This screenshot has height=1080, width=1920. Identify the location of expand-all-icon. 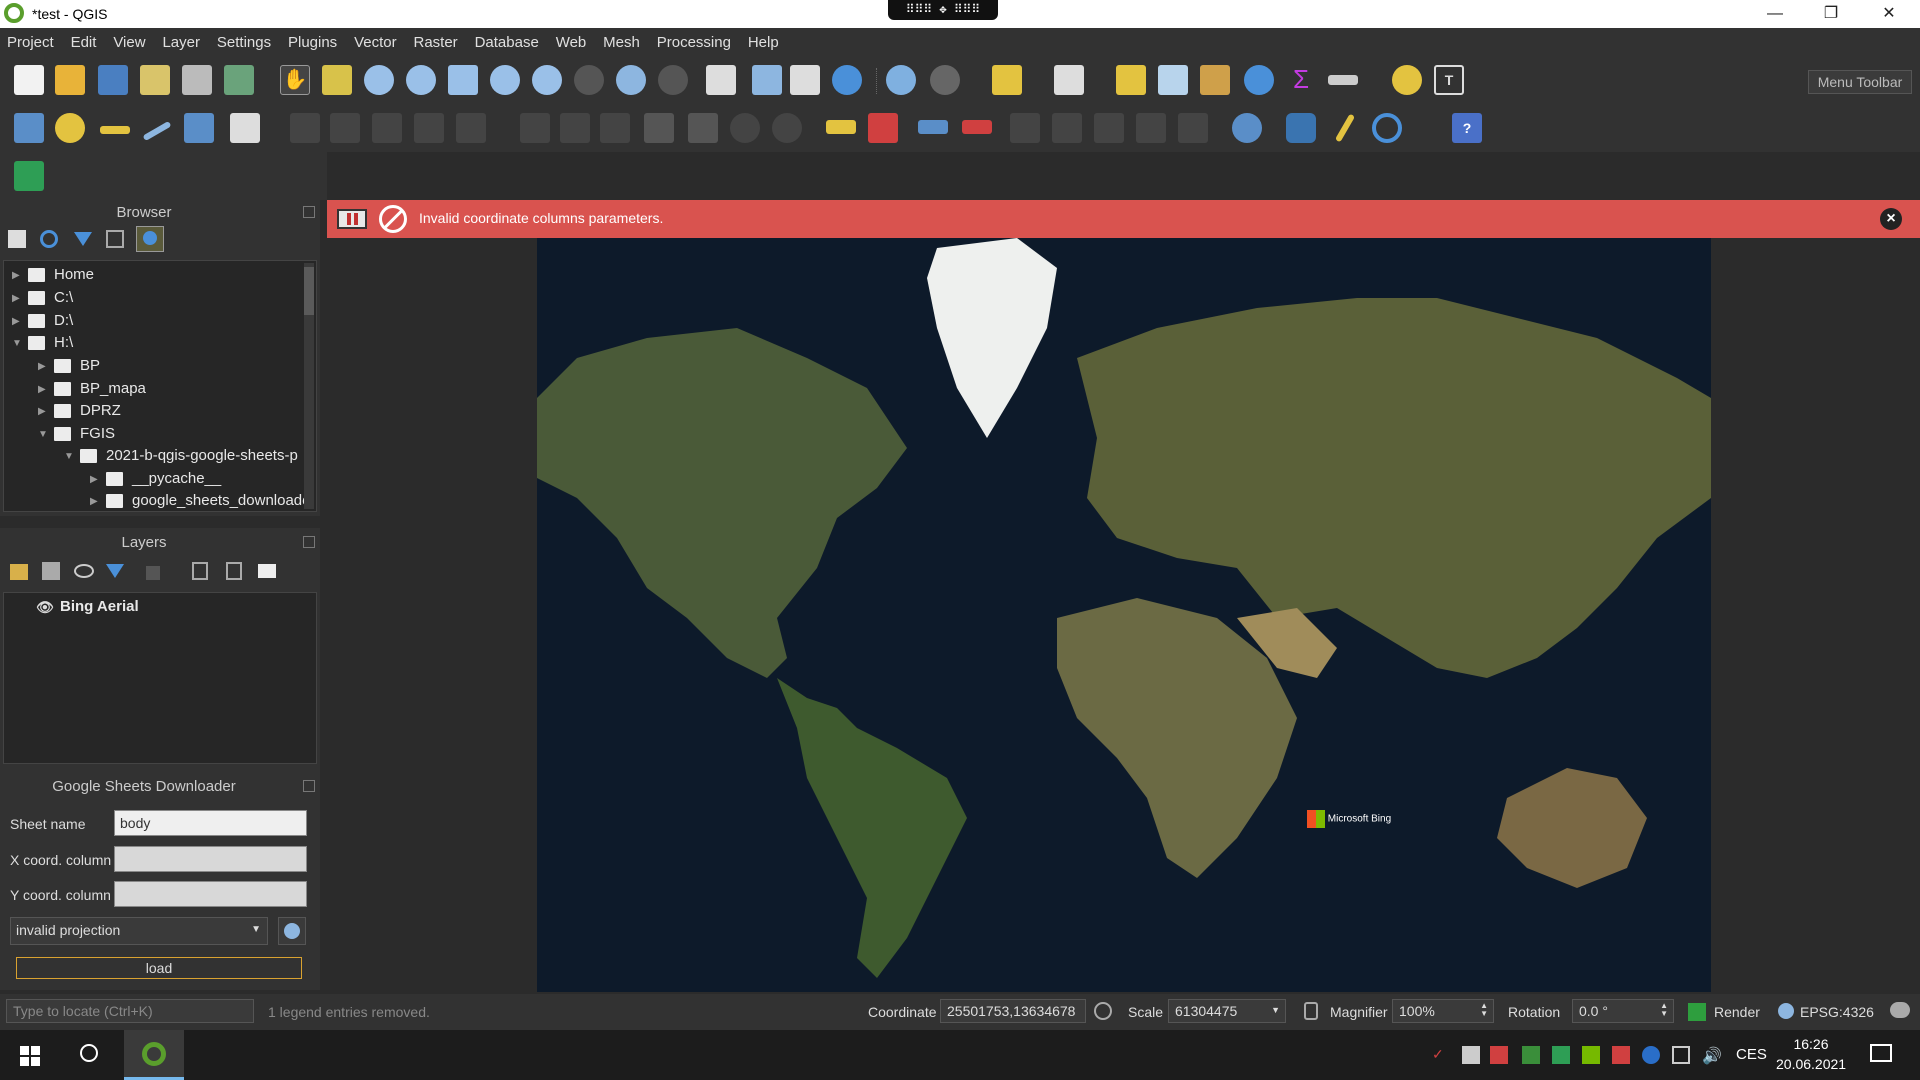
(200, 571).